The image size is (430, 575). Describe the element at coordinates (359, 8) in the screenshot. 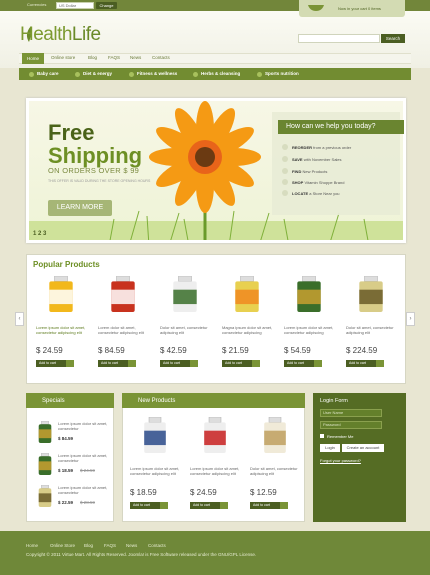

I see `cart-status-text: Now in your cart 0 items` at that location.